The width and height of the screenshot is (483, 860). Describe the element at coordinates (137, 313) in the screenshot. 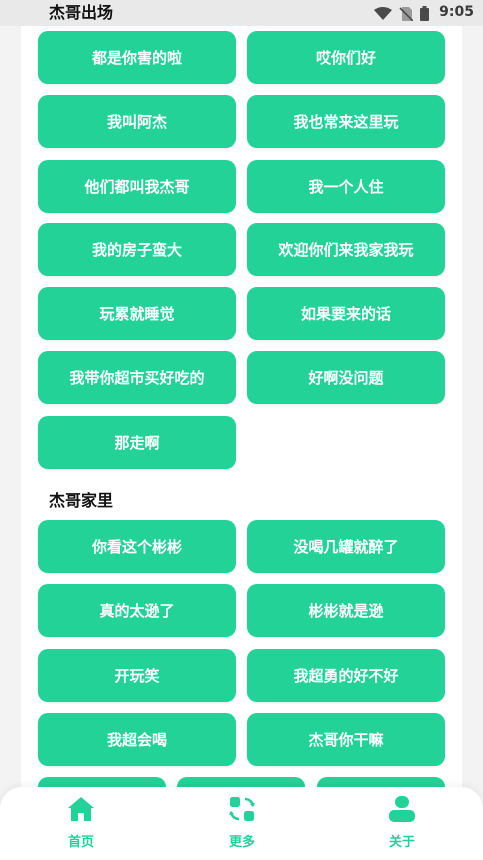

I see `sound-button: 玩累就睡觉` at that location.